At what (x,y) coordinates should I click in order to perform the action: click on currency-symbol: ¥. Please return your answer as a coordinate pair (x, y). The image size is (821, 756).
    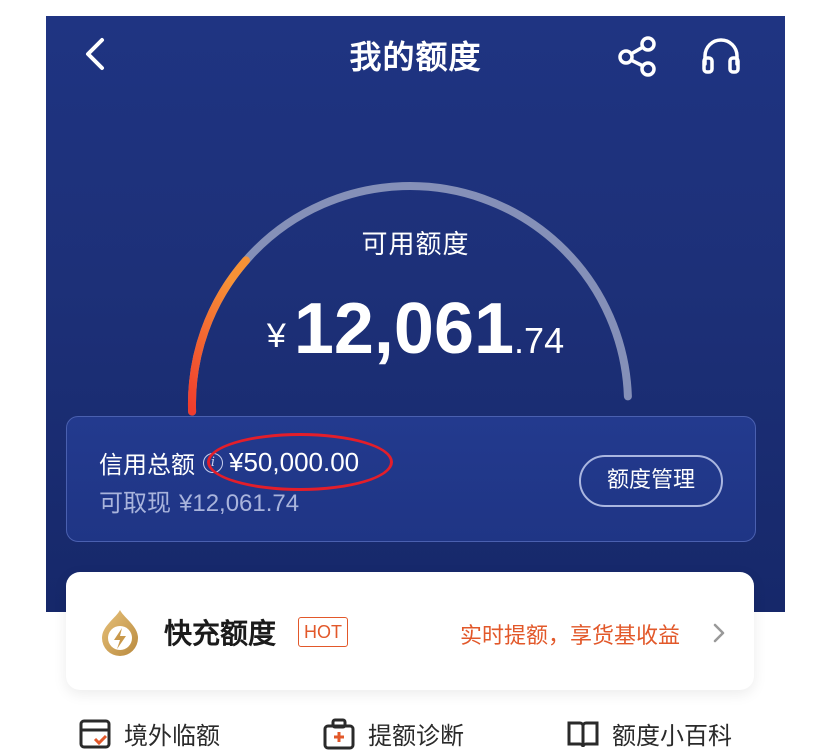
    Looking at the image, I should click on (276, 336).